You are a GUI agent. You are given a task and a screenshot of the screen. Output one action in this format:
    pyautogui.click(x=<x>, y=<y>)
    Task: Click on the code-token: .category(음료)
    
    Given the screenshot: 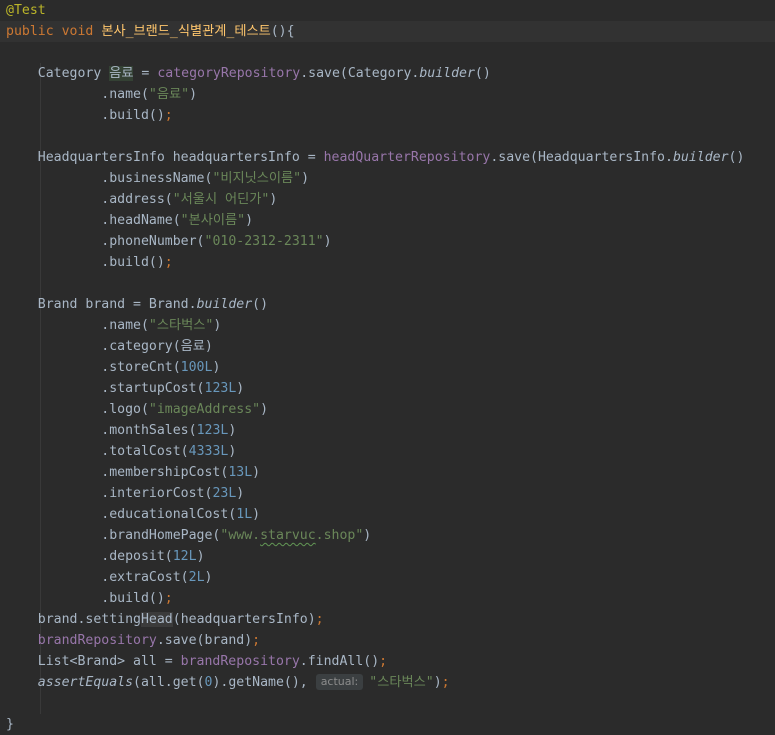 What is the action you would take?
    pyautogui.click(x=109, y=346)
    